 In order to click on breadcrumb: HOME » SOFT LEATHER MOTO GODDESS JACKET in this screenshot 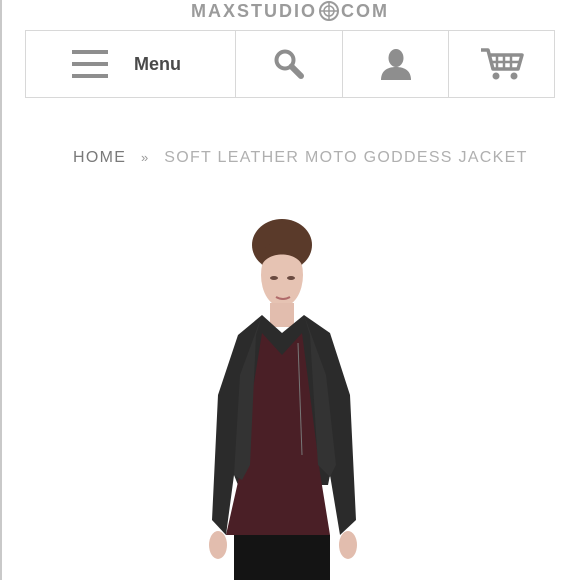, I will do `click(300, 158)`.